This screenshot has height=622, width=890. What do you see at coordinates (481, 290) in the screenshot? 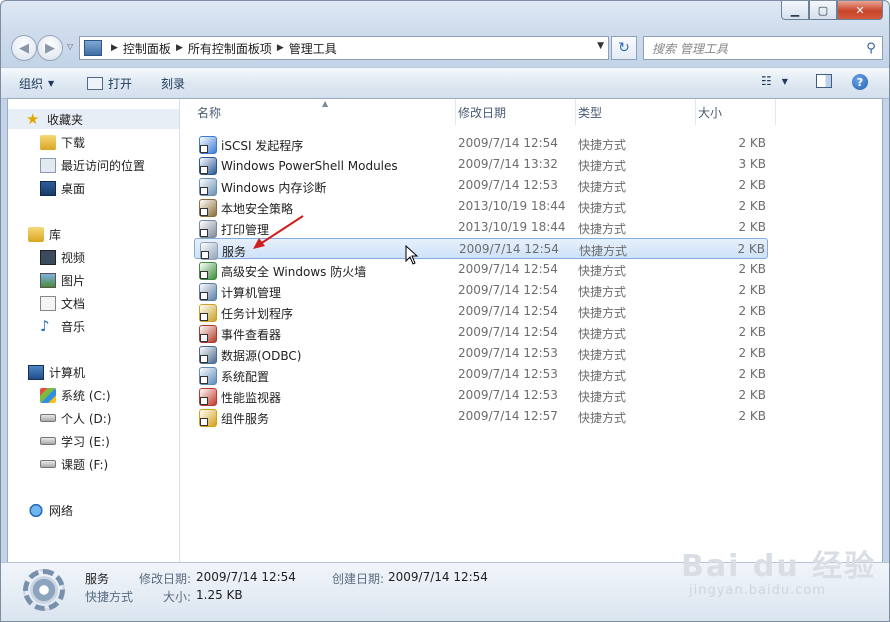
I see `file-row: 计算机管理 2009/7/14 12:54 快捷方式 2 KB` at bounding box center [481, 290].